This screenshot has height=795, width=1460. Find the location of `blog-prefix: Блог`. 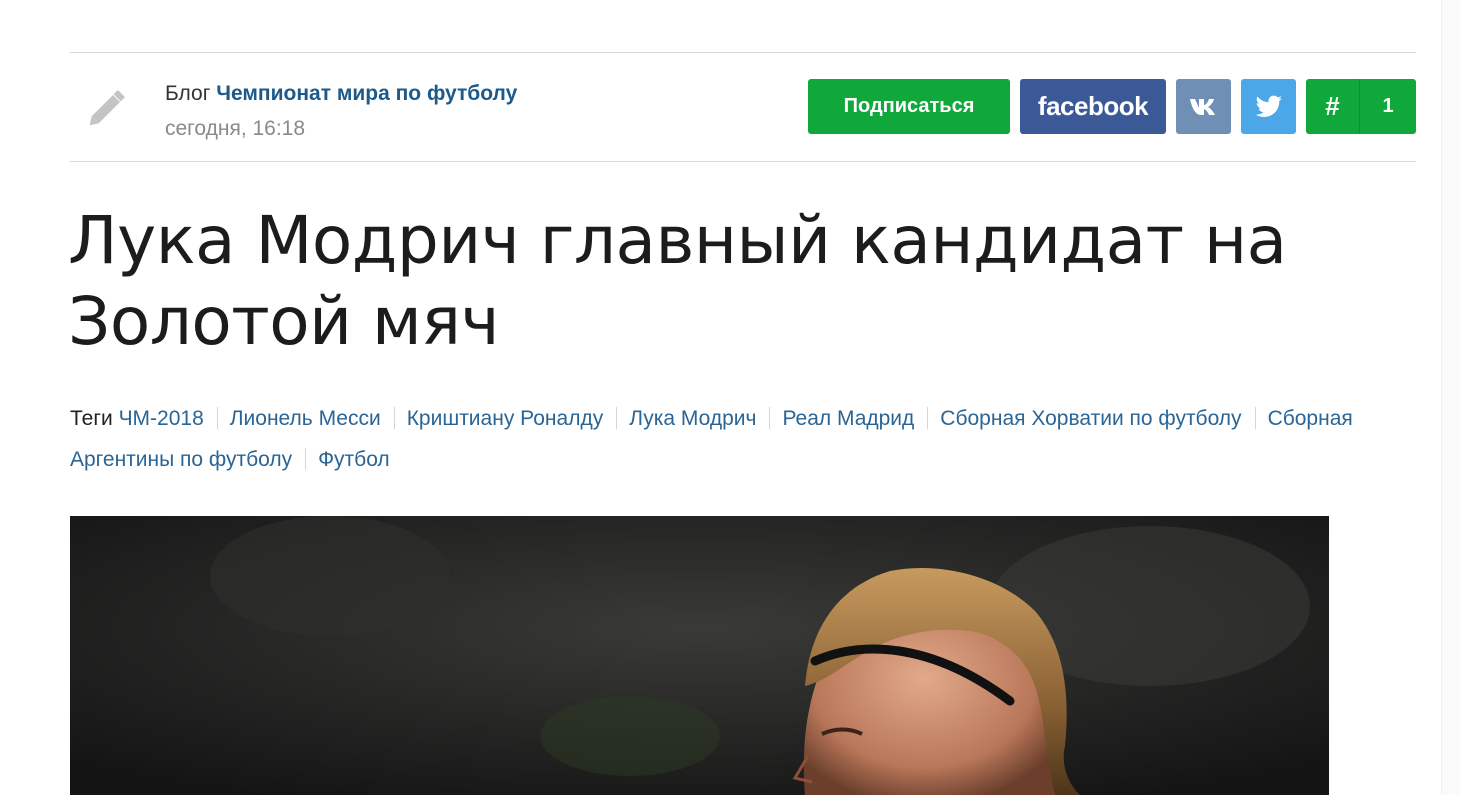

blog-prefix: Блог is located at coordinates (188, 93).